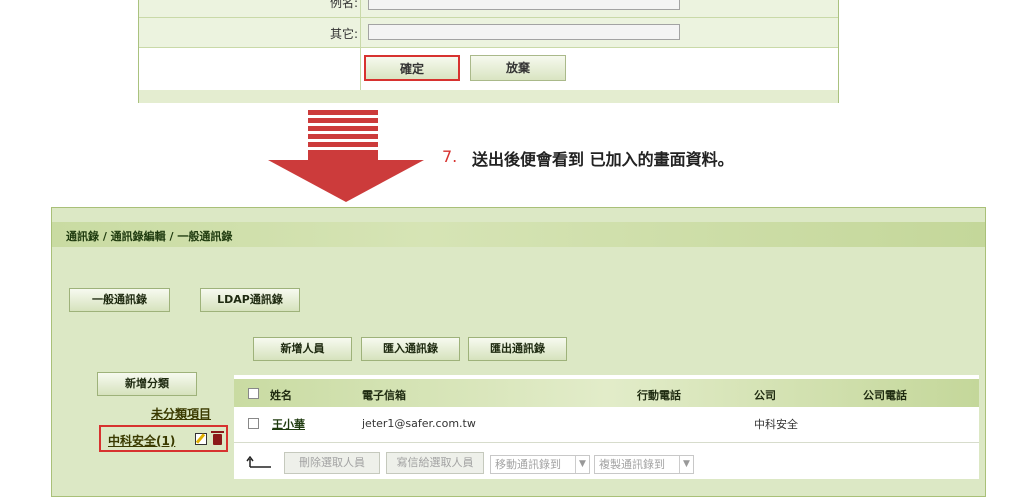 The width and height of the screenshot is (1013, 500). What do you see at coordinates (776, 424) in the screenshot?
I see `contact-company: 中科安全` at bounding box center [776, 424].